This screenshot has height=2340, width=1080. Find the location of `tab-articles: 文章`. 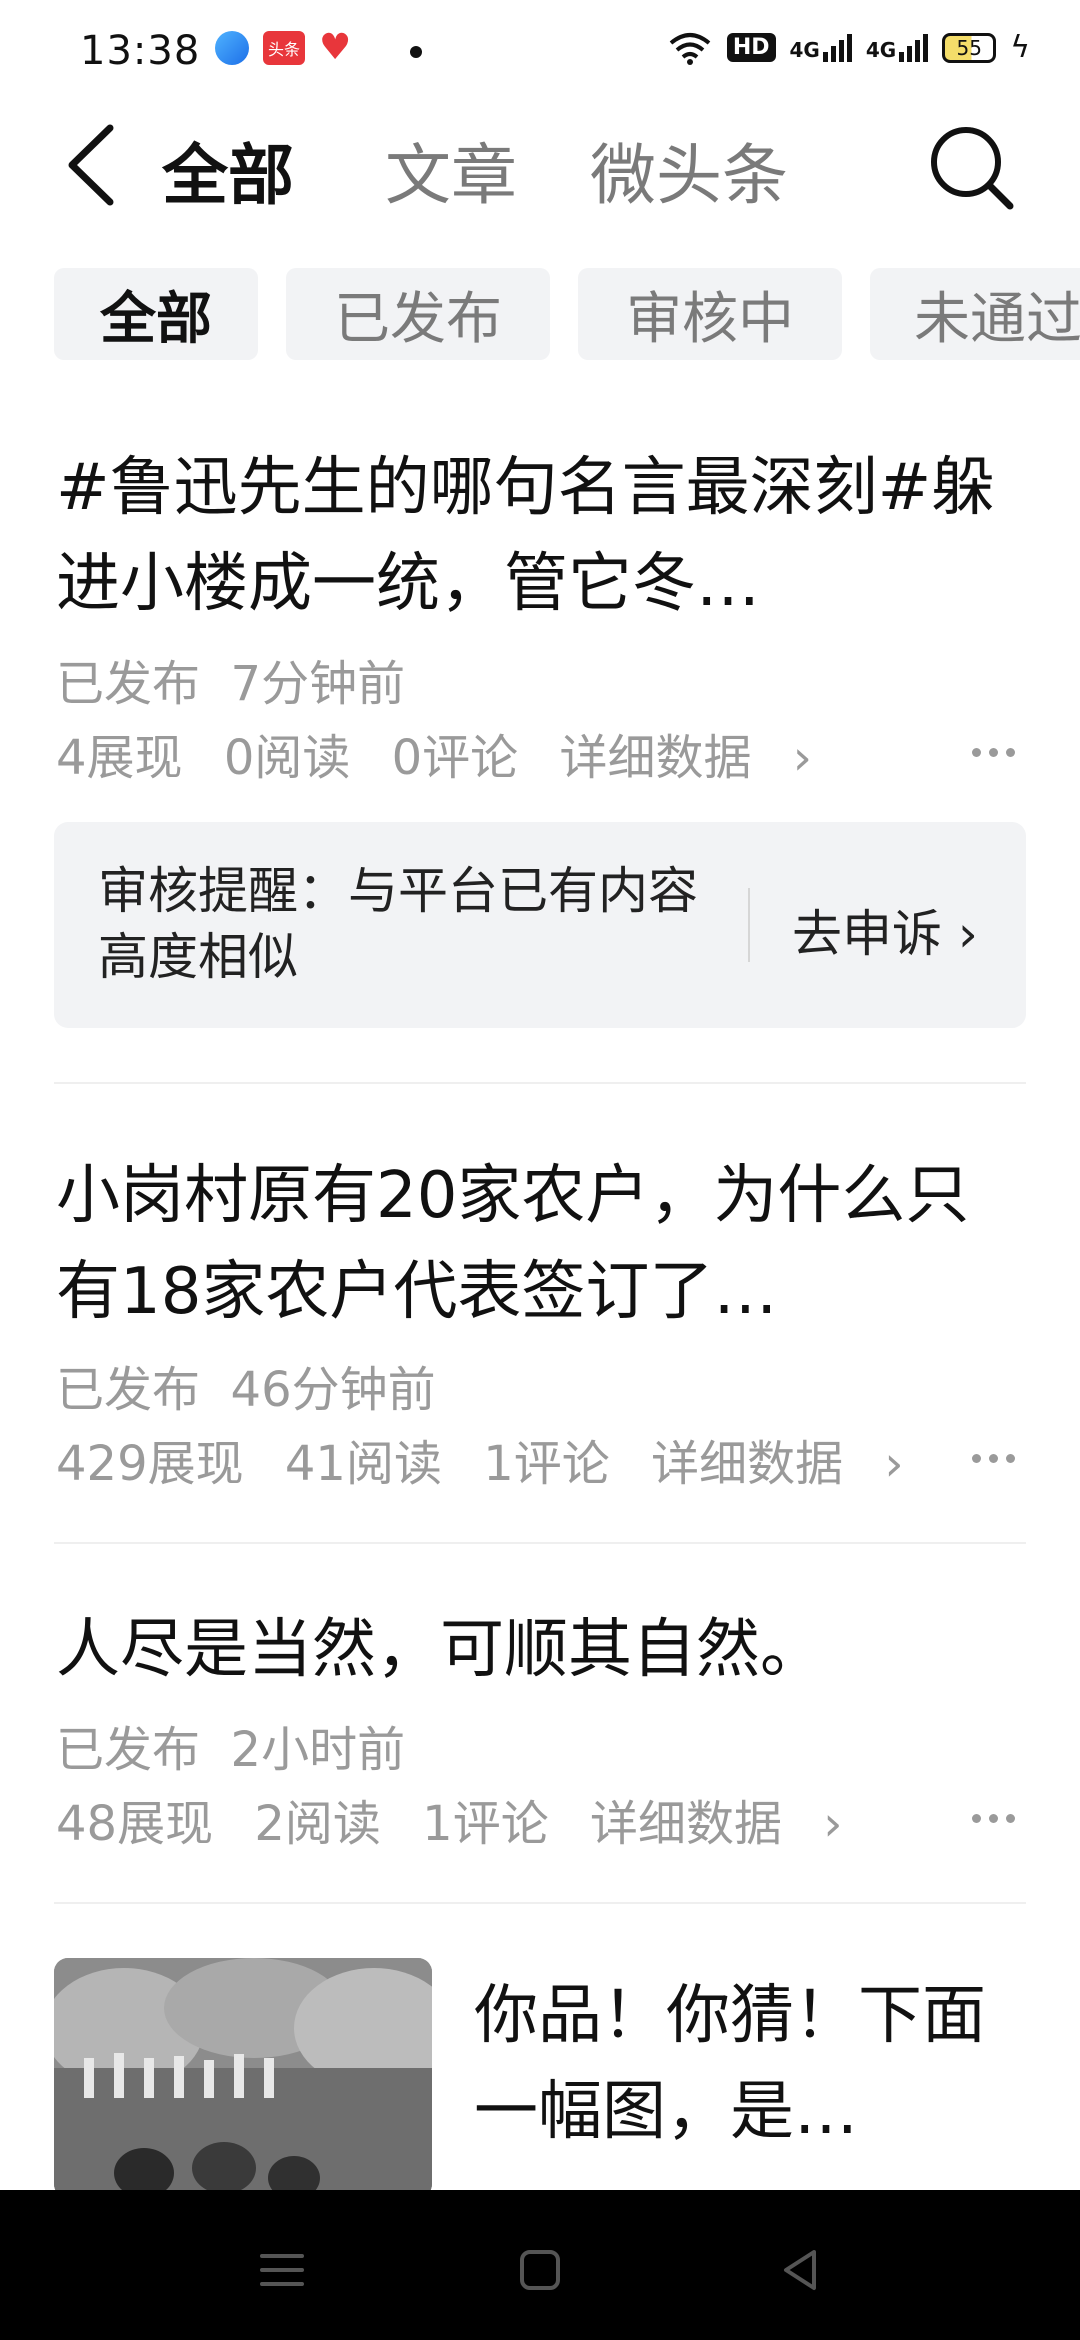

tab-articles: 文章 is located at coordinates (451, 170).